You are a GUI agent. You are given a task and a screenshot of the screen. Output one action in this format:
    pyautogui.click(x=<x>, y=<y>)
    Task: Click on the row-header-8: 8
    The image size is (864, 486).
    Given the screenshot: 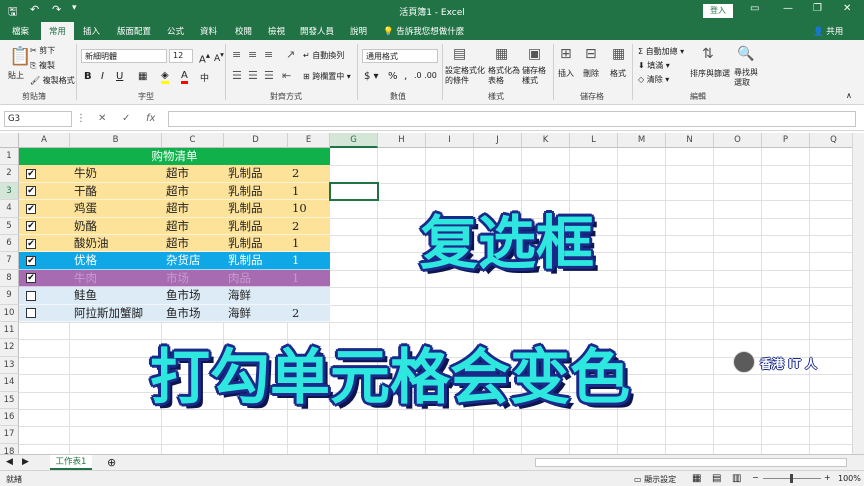 What is the action you would take?
    pyautogui.click(x=9, y=278)
    